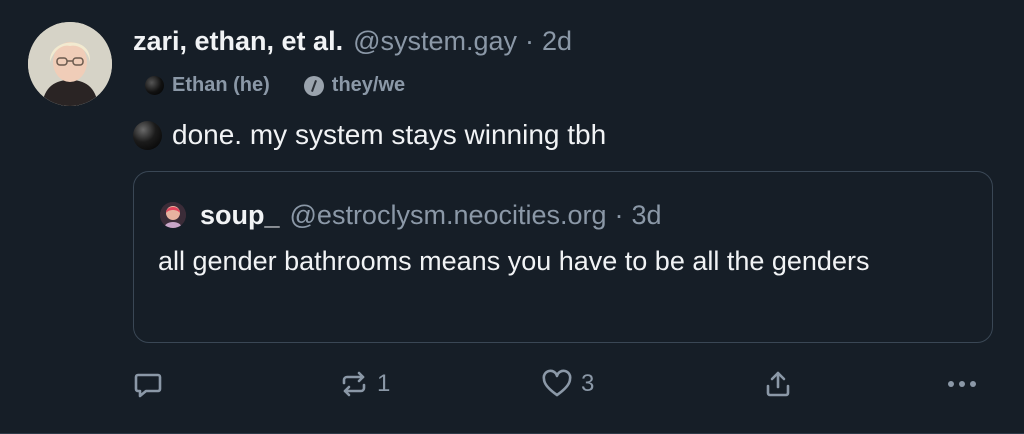 This screenshot has height=434, width=1024. What do you see at coordinates (368, 85) in the screenshot?
I see `tag-pronouns-label: they/we` at bounding box center [368, 85].